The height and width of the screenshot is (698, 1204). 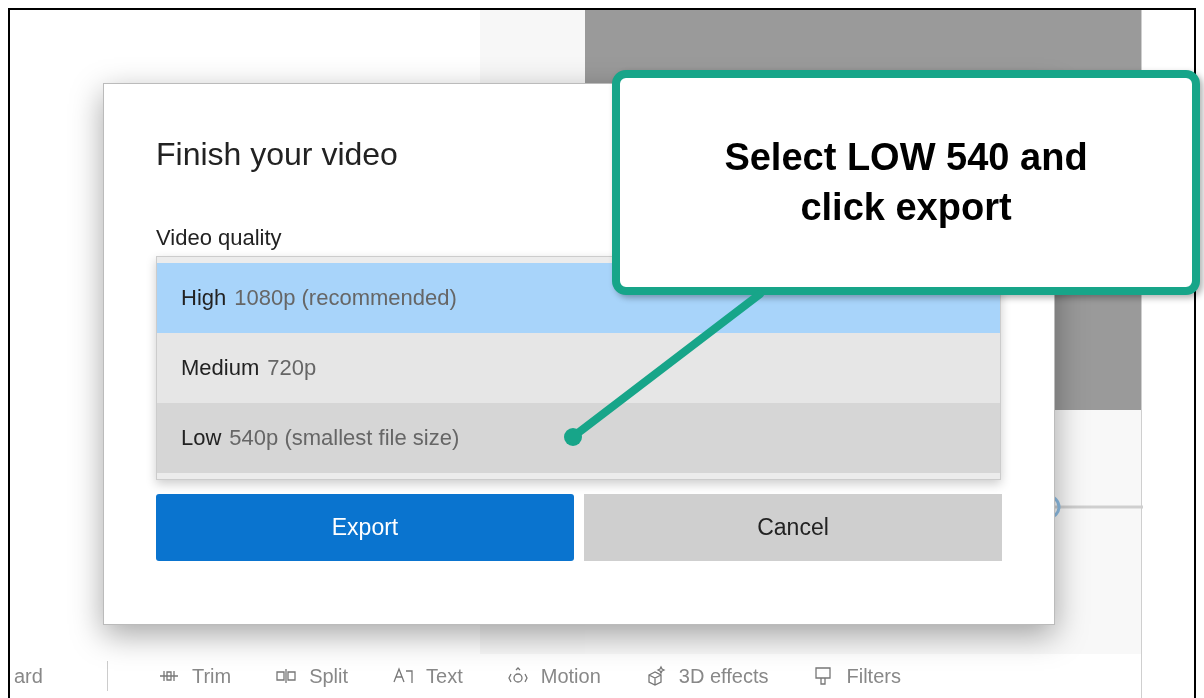 I want to click on toolbar-button: 3D effects, so click(x=706, y=676).